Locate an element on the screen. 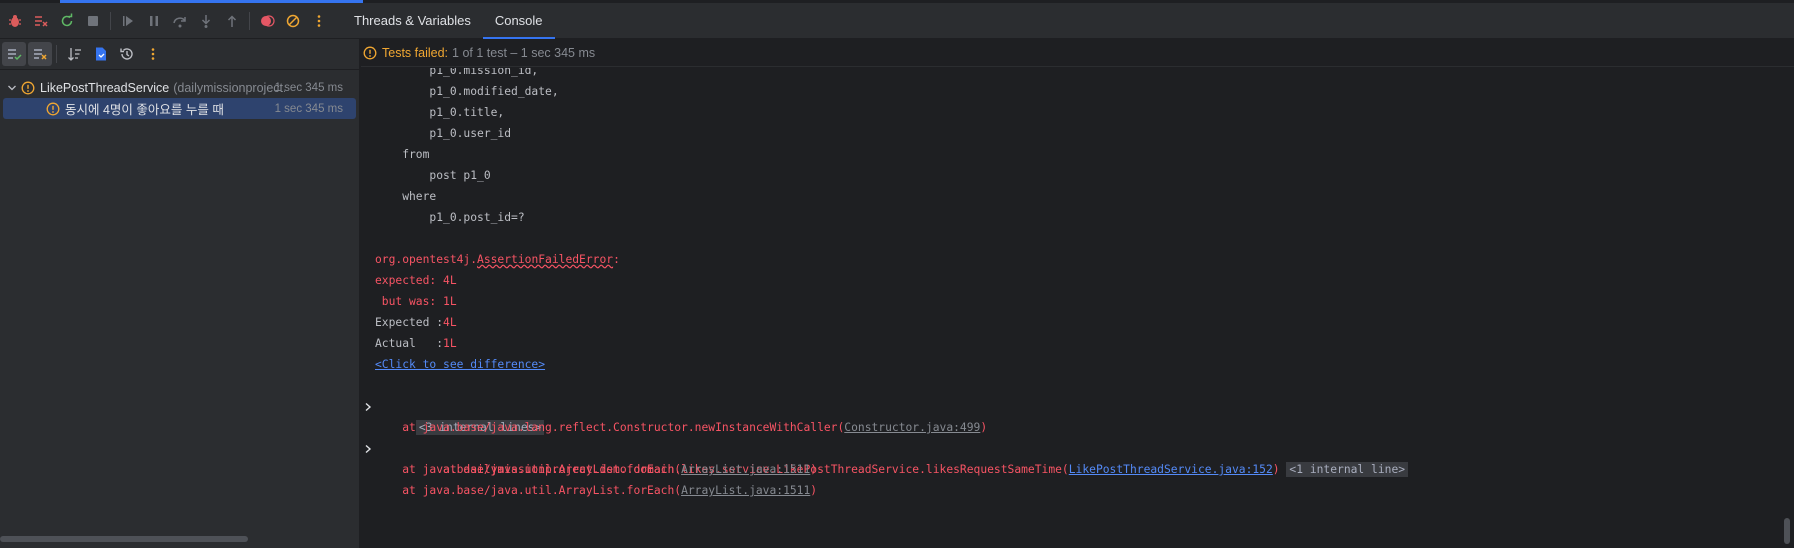  diff-line: <Click to see difference> is located at coordinates (1077, 364).